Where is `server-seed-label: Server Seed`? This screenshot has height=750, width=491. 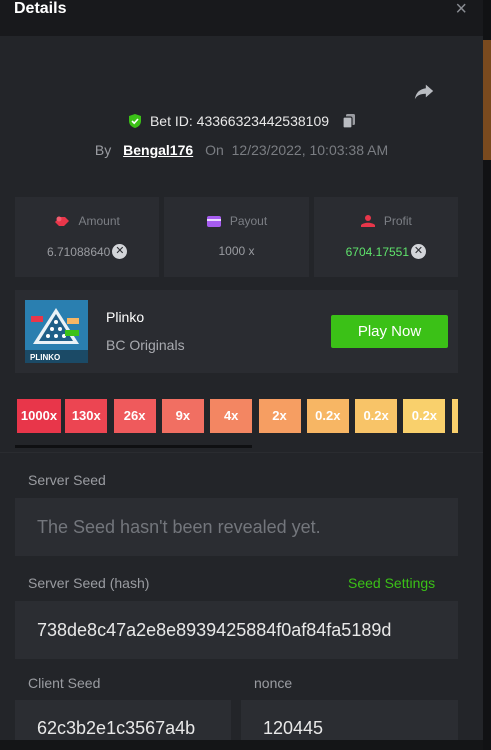
server-seed-label: Server Seed is located at coordinates (67, 480).